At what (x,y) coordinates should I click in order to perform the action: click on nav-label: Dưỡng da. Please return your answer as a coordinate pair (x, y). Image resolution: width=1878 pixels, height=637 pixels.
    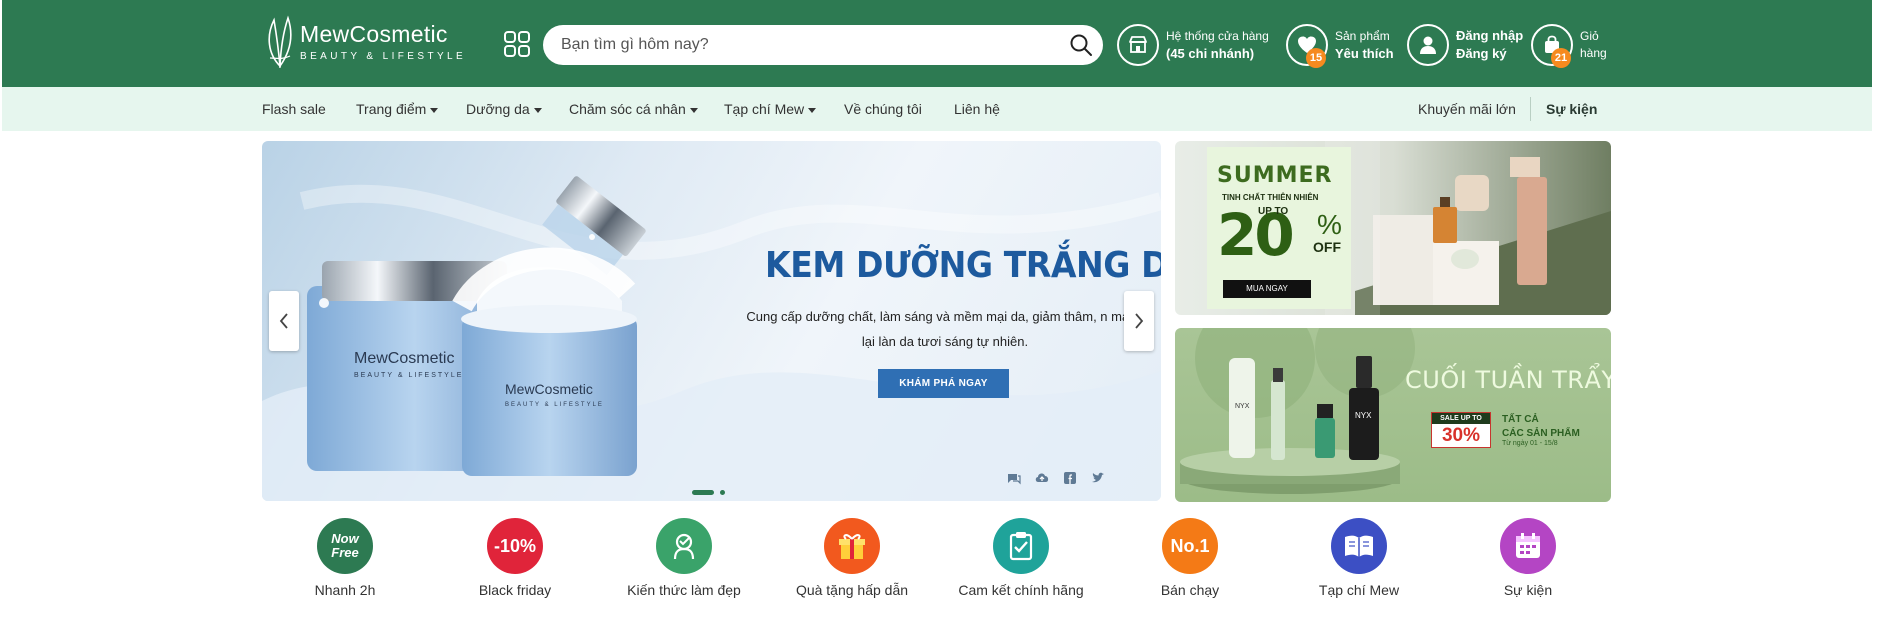
    Looking at the image, I should click on (498, 109).